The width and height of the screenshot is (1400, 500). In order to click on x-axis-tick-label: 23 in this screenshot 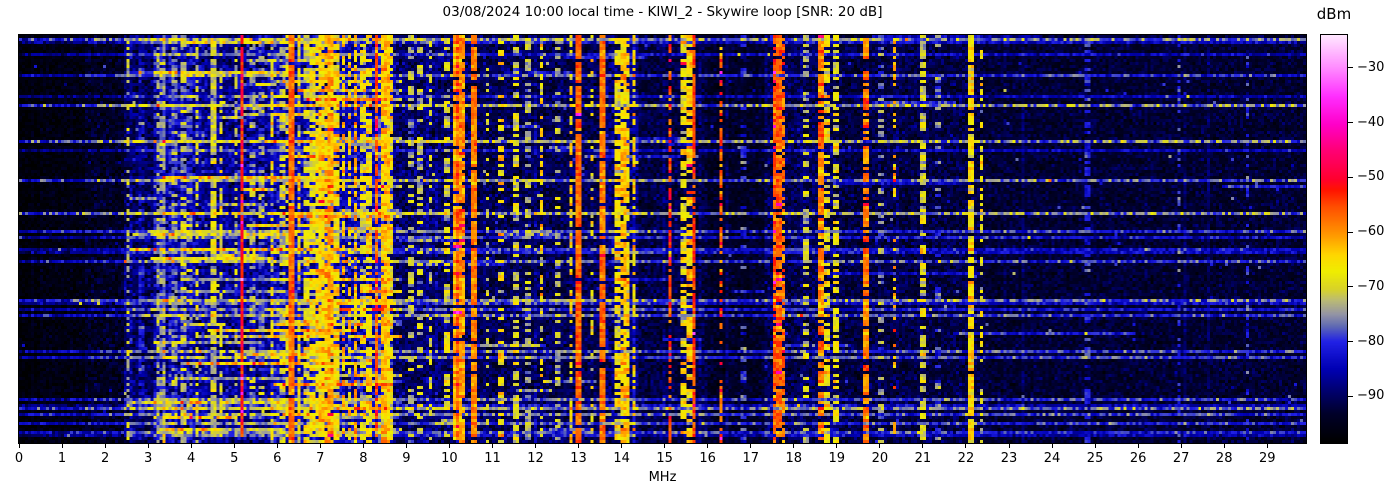, I will do `click(1009, 458)`.